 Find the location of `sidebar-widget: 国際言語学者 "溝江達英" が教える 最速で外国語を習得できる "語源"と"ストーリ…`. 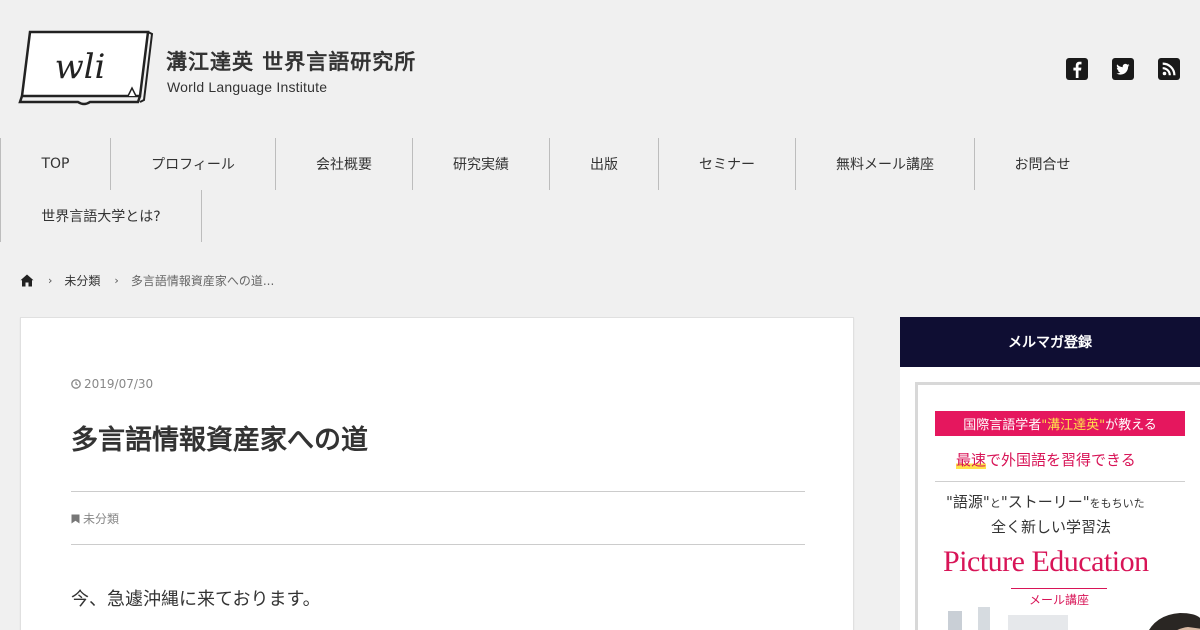

sidebar-widget: 国際言語学者 "溝江達英" が教える 最速で外国語を習得できる "語源"と"ストーリ… is located at coordinates (1050, 498).